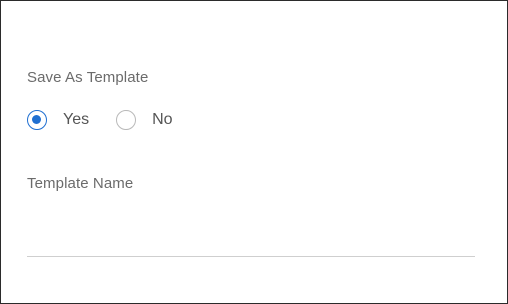 The height and width of the screenshot is (304, 508). Describe the element at coordinates (162, 120) in the screenshot. I see `radio-no-label: No` at that location.